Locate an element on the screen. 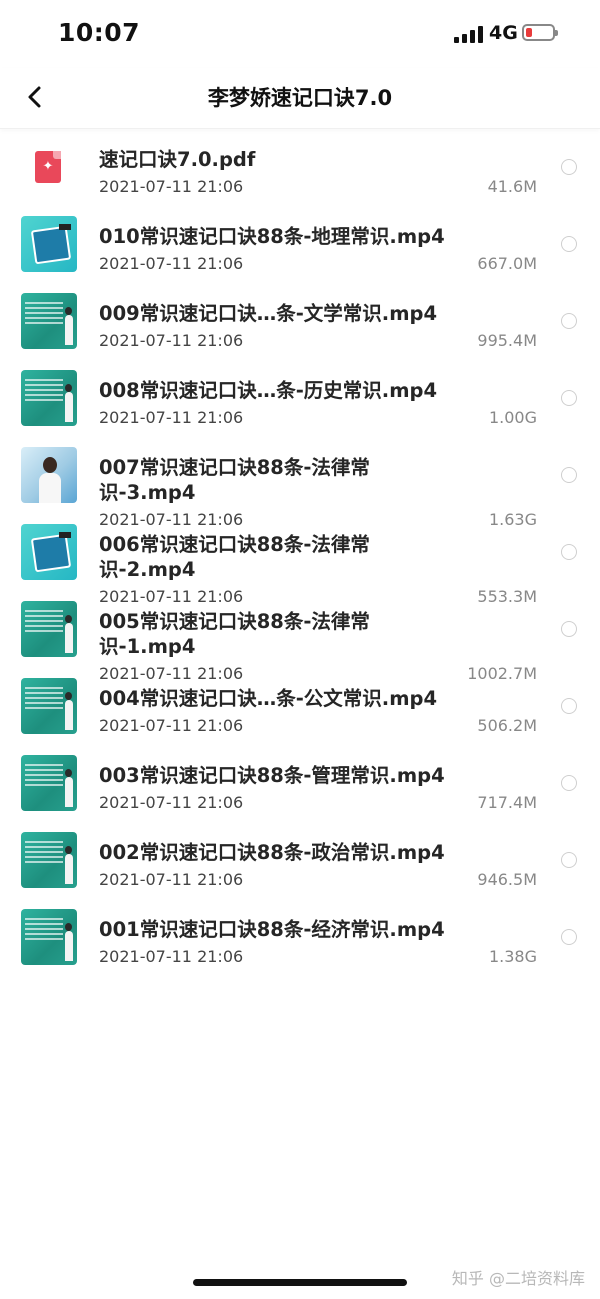  file-size: 1.38G is located at coordinates (512, 956).